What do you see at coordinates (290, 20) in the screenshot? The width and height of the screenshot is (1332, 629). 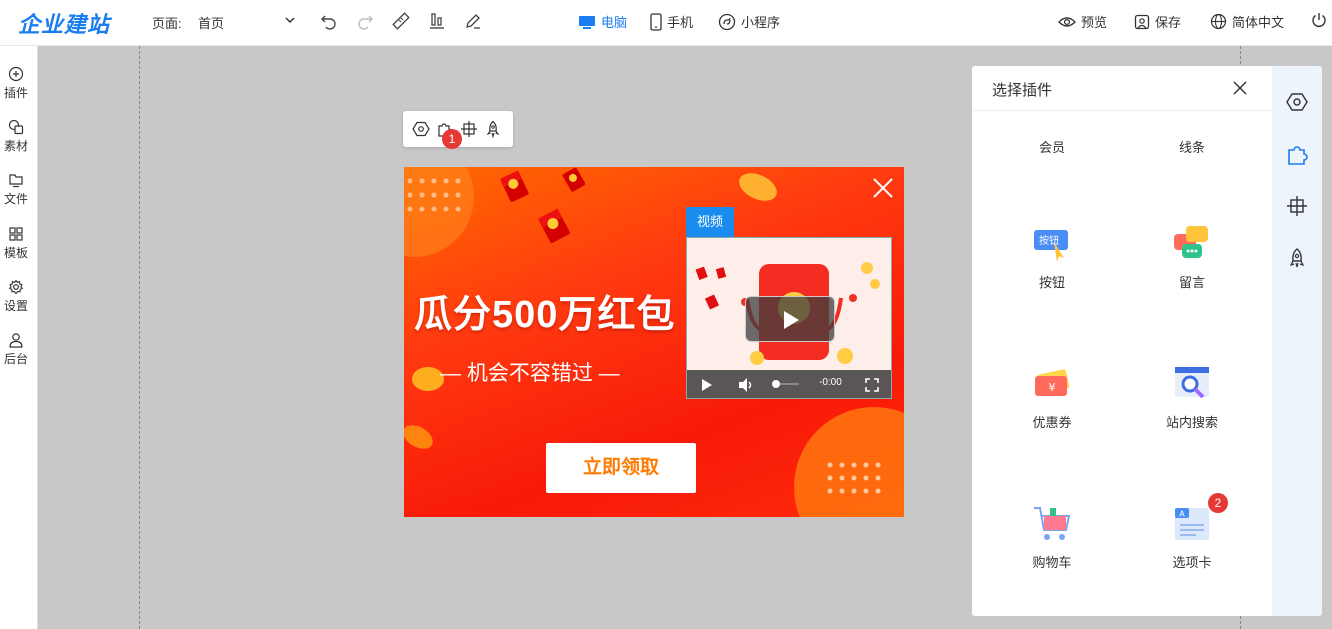 I see `chevron-down-icon` at bounding box center [290, 20].